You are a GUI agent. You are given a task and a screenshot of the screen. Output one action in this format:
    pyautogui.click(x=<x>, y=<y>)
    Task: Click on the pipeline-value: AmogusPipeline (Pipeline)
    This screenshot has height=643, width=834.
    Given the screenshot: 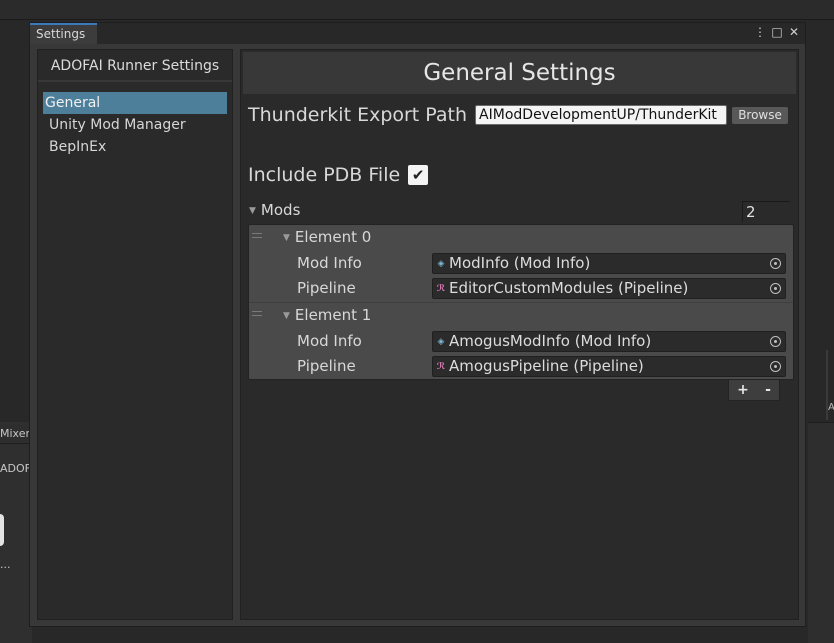 What is the action you would take?
    pyautogui.click(x=546, y=366)
    